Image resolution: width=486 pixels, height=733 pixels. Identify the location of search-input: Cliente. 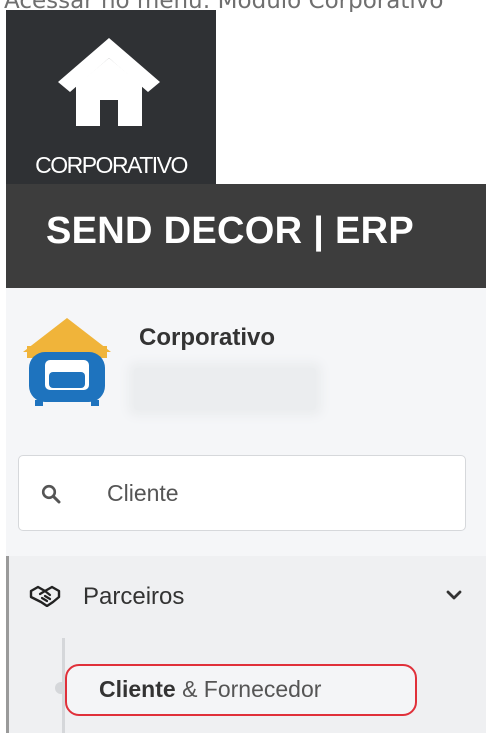
(242, 493).